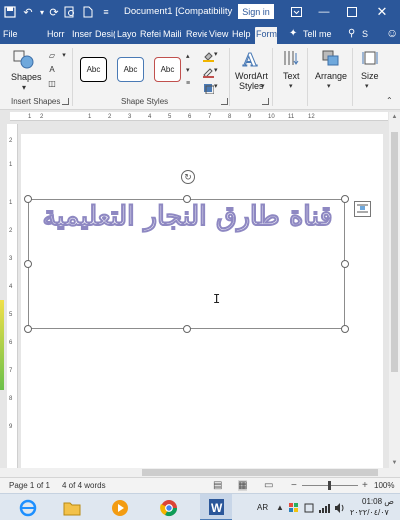 This screenshot has width=400, height=520. What do you see at coordinates (188, 83) in the screenshot?
I see `gallery-more-icon: ≡` at bounding box center [188, 83].